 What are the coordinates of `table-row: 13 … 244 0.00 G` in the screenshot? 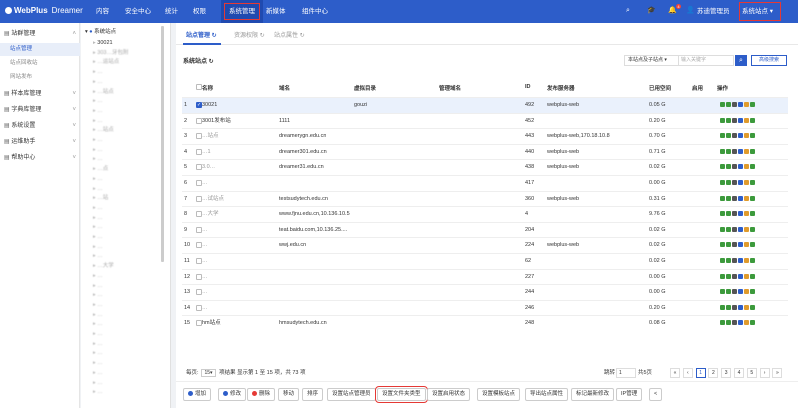 It's located at (485, 292).